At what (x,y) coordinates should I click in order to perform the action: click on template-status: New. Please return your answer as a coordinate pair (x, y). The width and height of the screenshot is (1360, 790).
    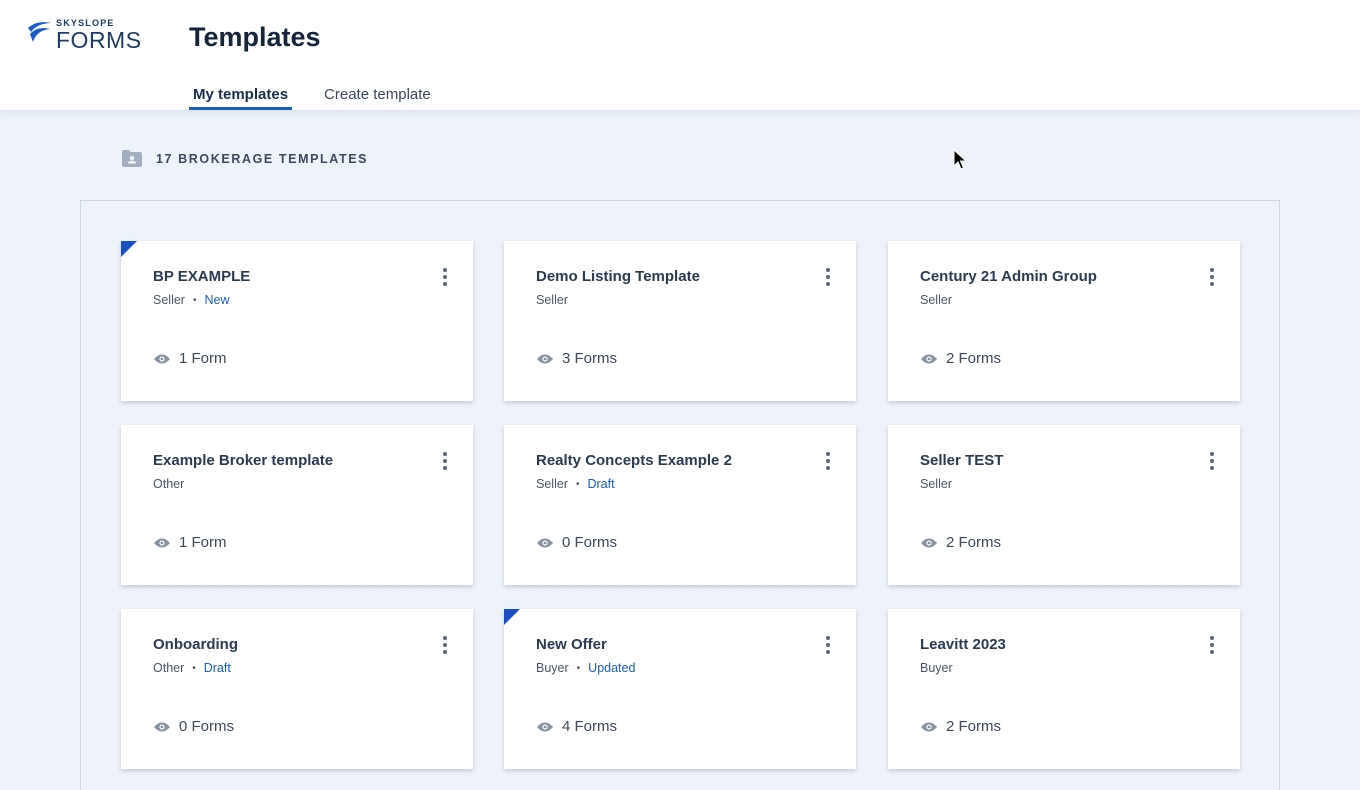
    Looking at the image, I should click on (217, 300).